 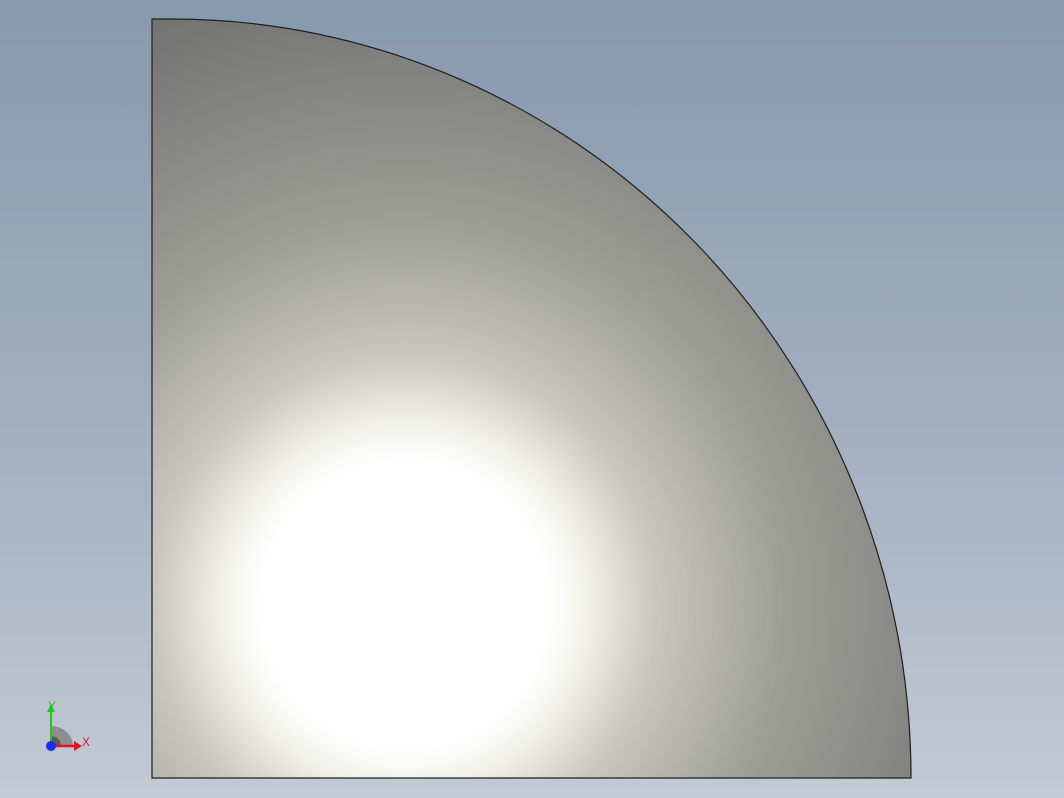 I want to click on coordinate-triad: X Y, so click(x=66, y=726).